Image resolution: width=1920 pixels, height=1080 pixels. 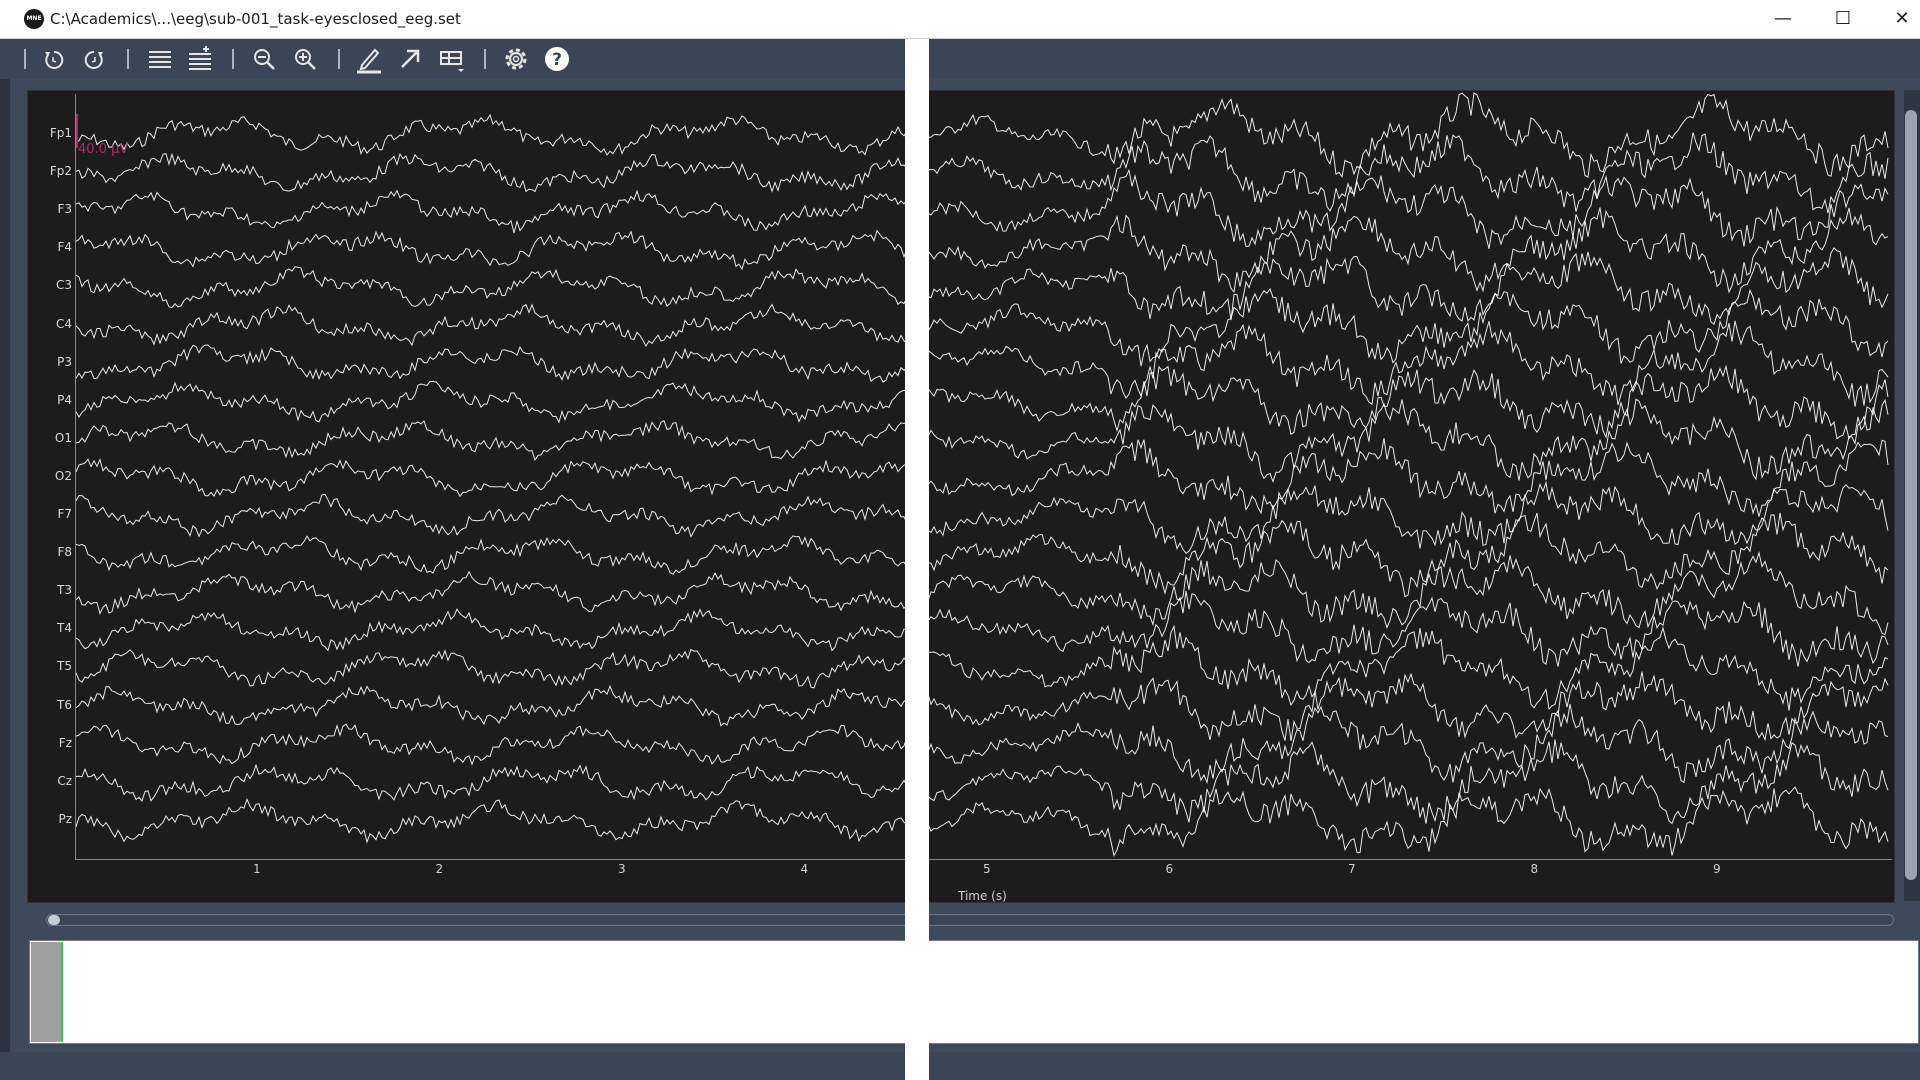 I want to click on x-axis, so click(x=983, y=859).